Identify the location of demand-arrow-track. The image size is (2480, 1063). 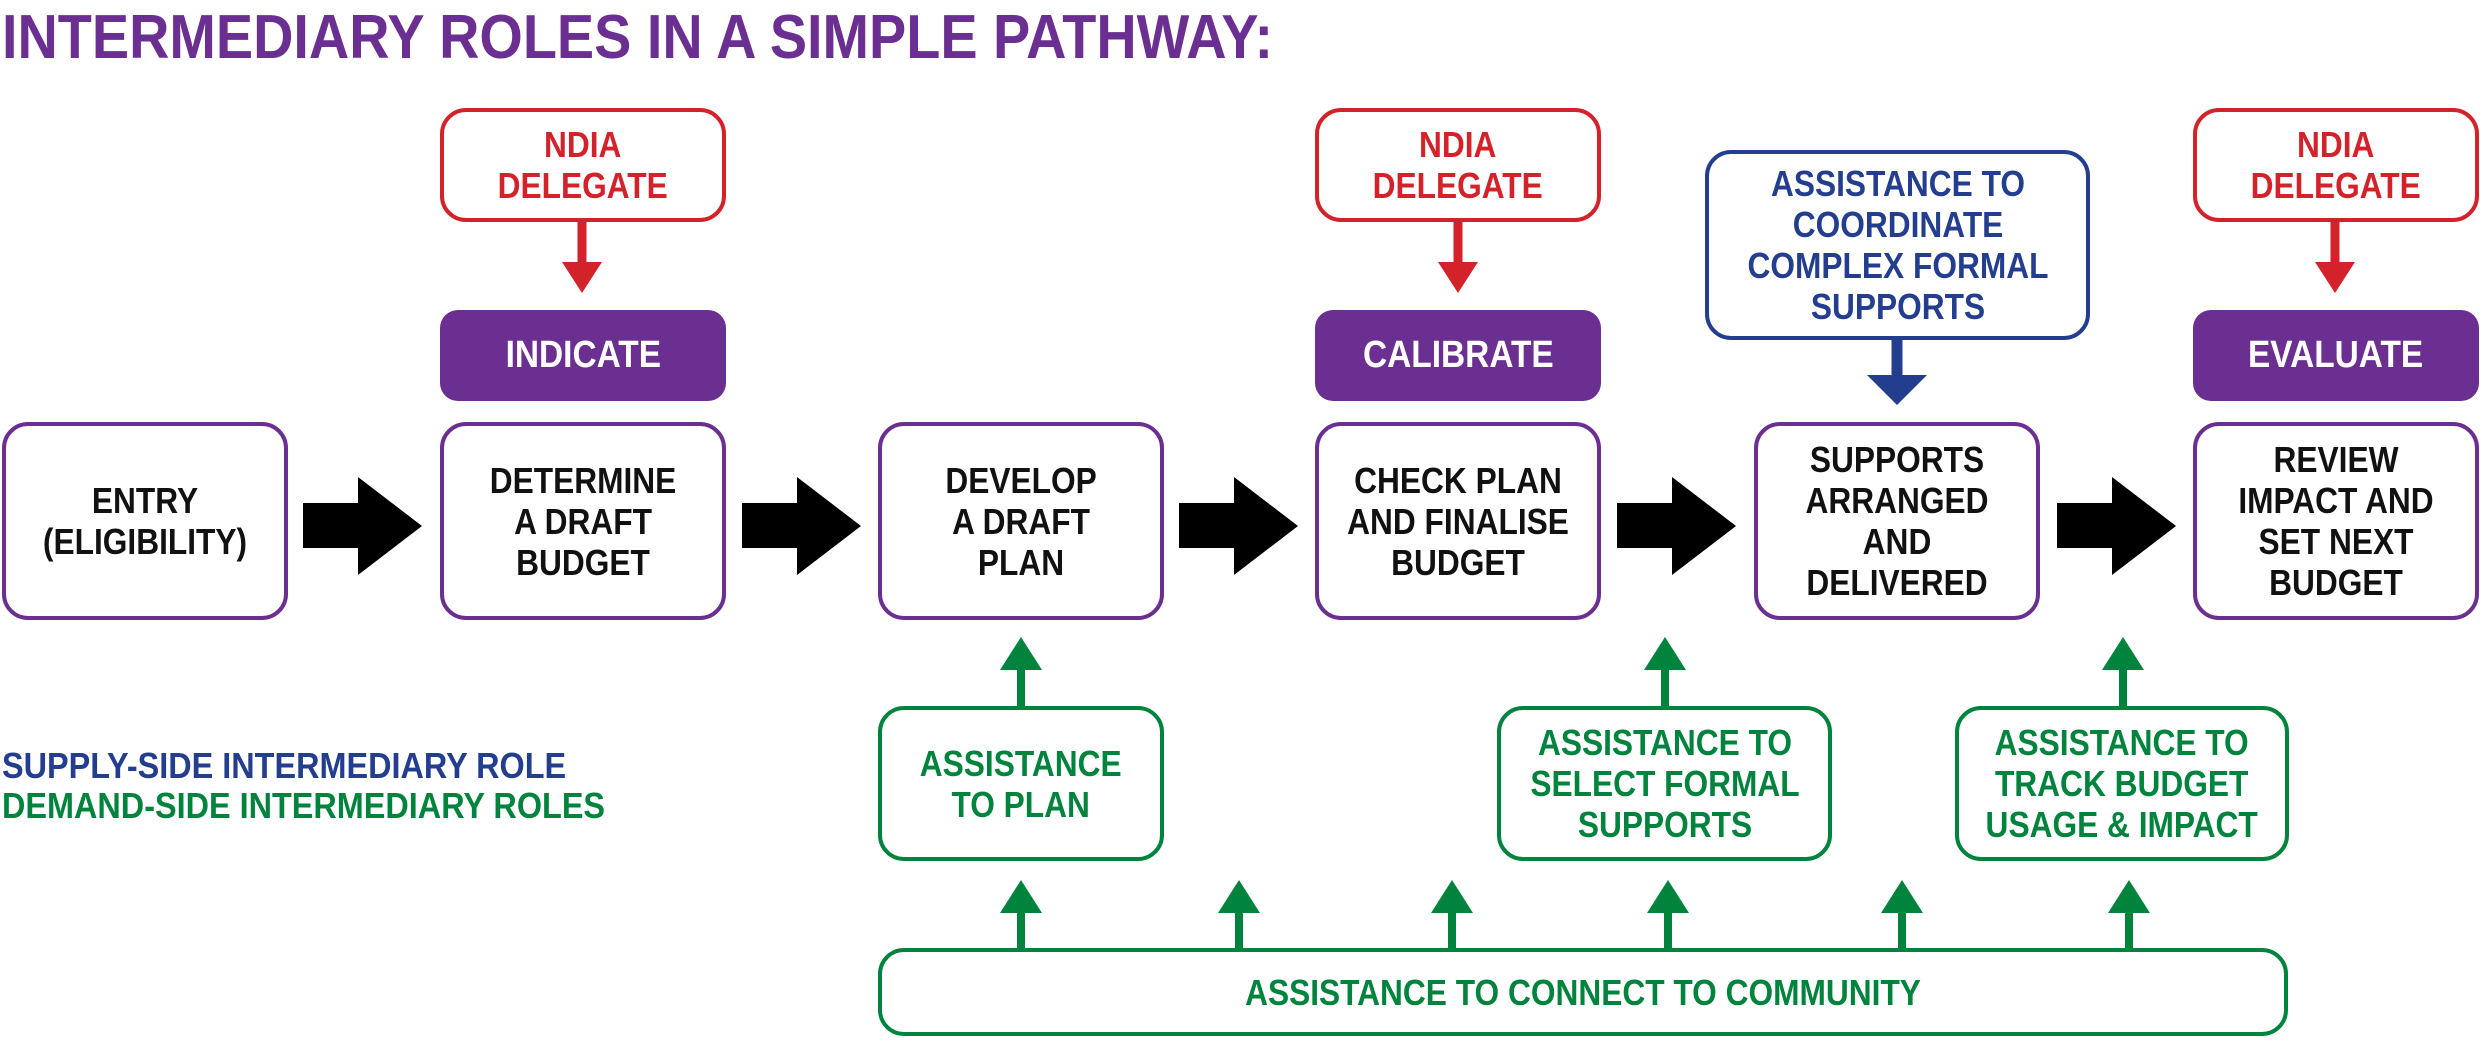
(2123, 653).